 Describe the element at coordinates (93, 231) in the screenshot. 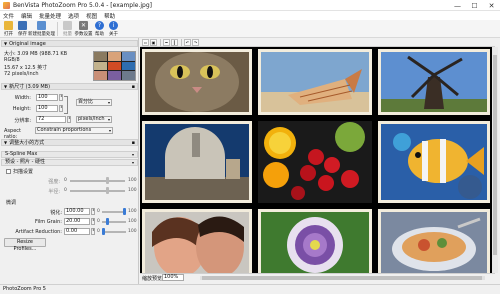

I see `artifact-reduction-spinner: ⇕` at that location.